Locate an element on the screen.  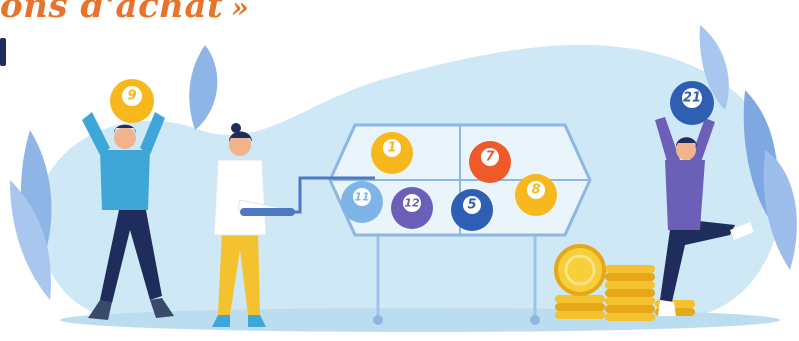
drum-ball: 7 is located at coordinates (490, 162).